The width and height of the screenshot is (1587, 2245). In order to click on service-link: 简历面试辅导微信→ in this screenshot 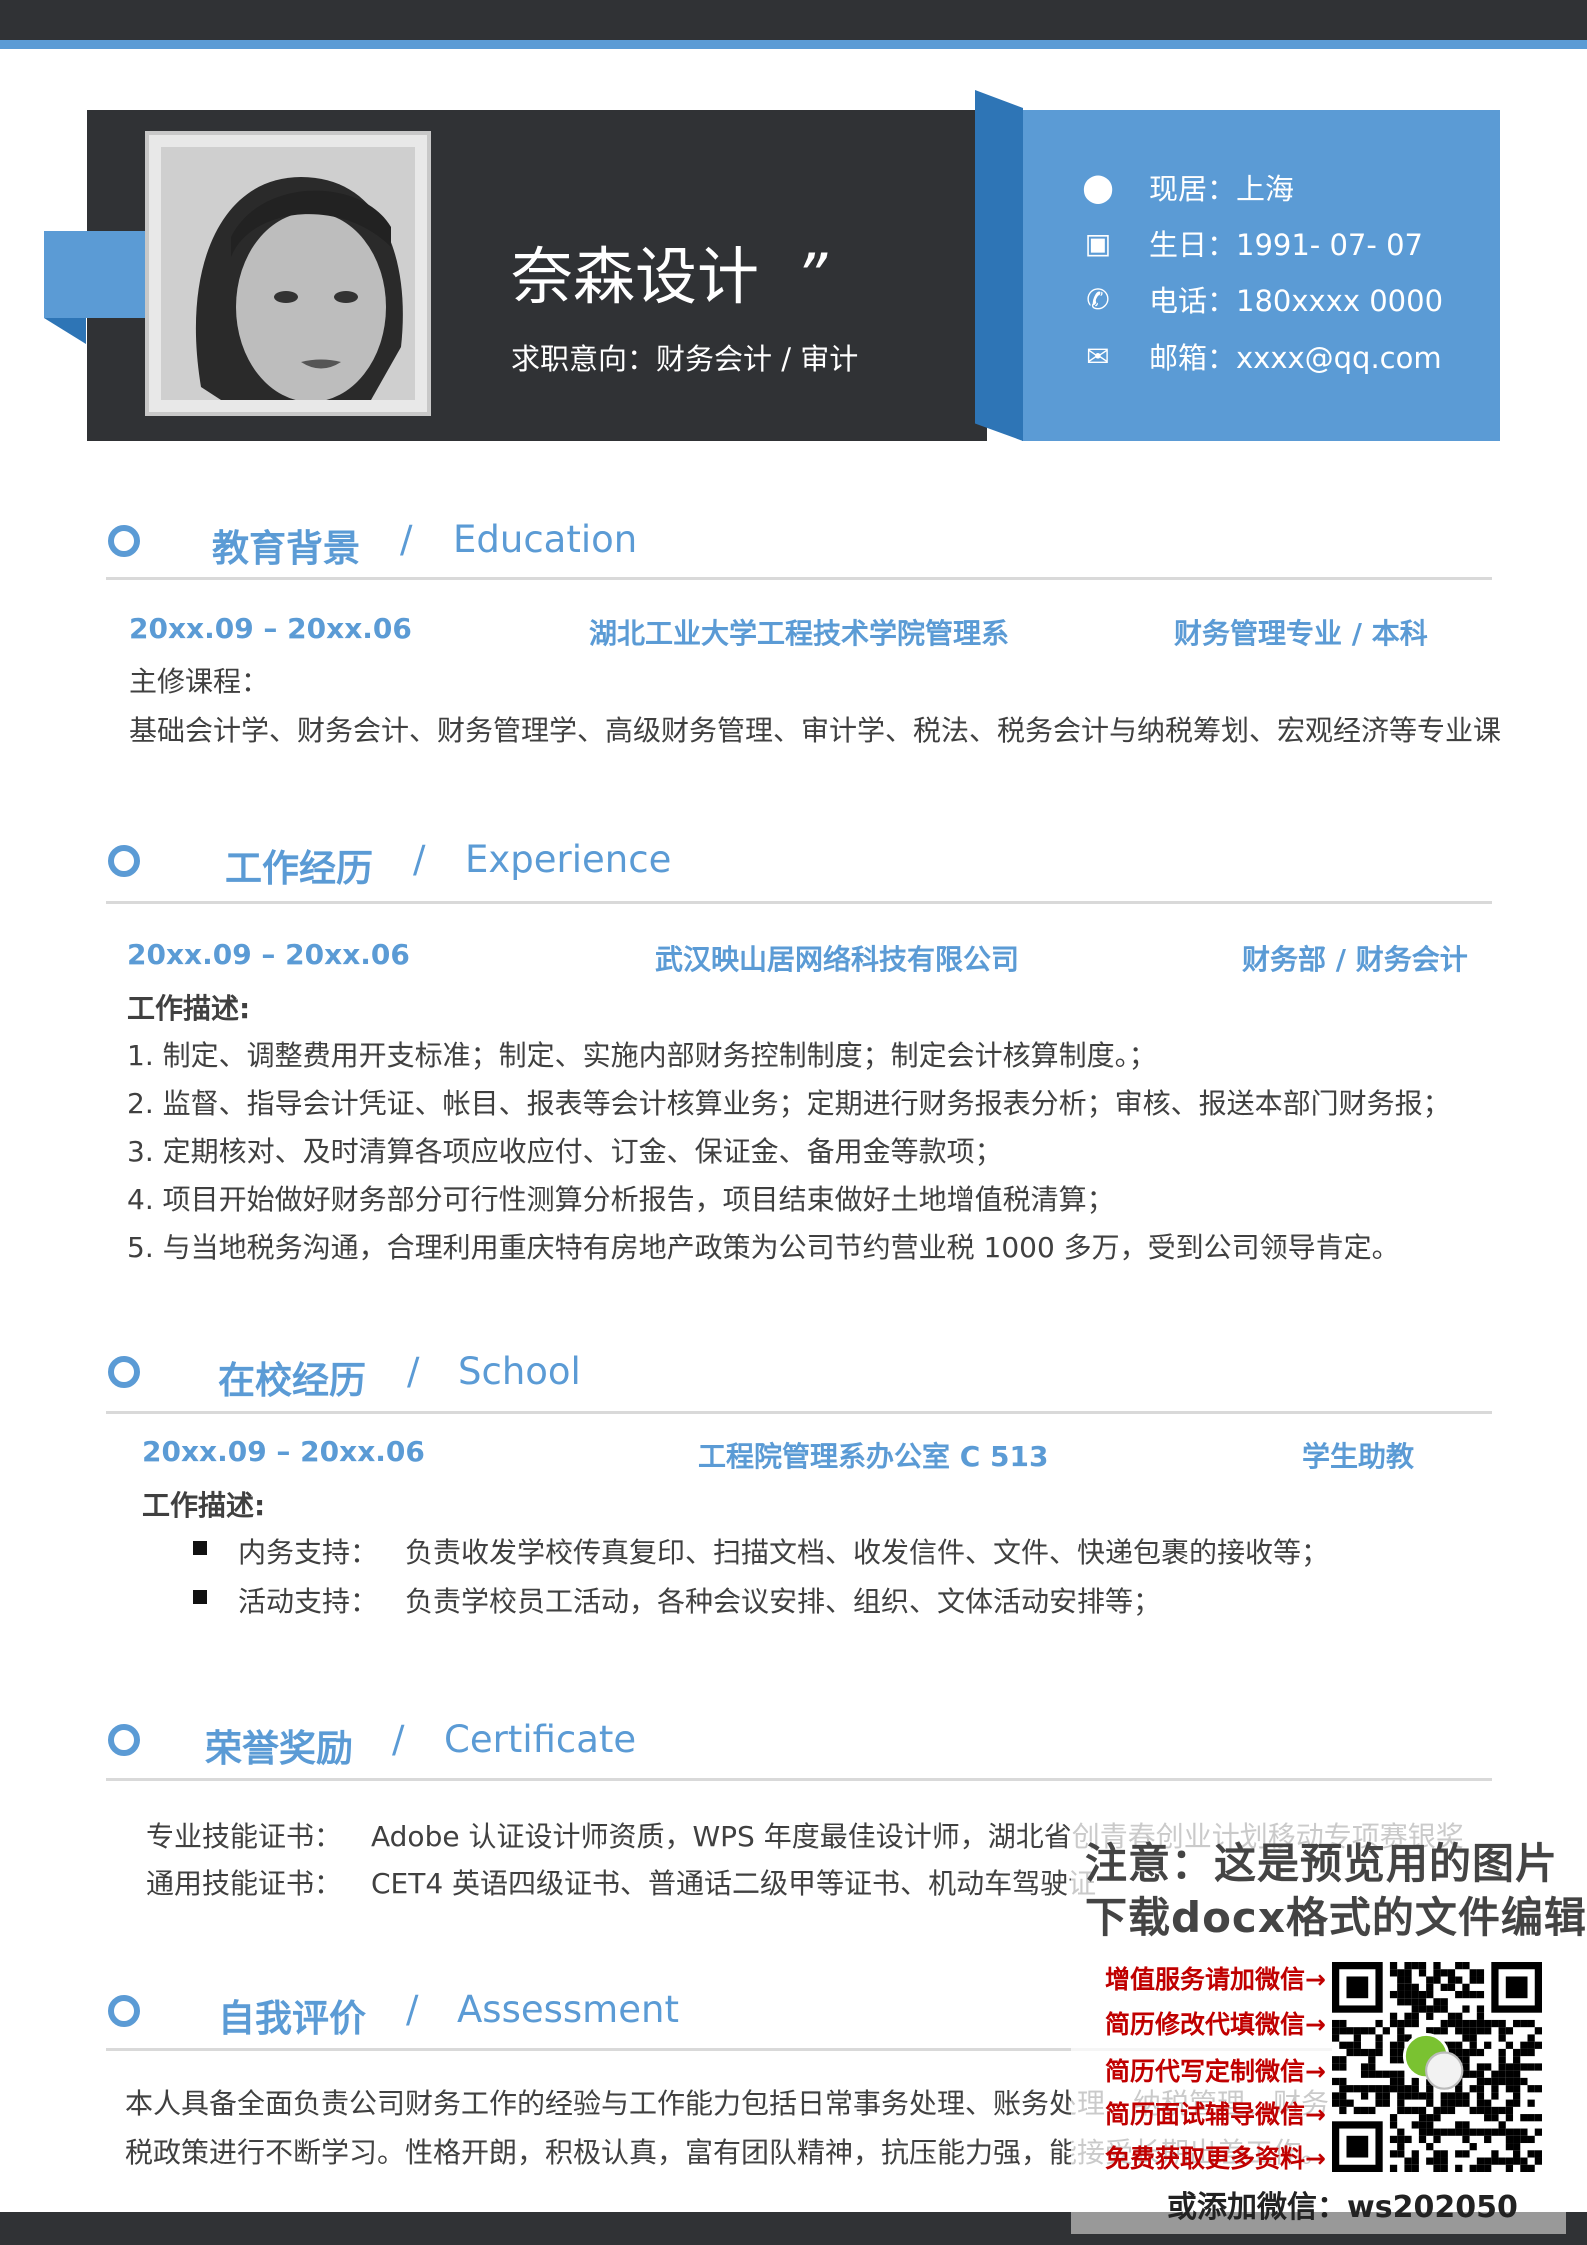, I will do `click(1215, 2114)`.